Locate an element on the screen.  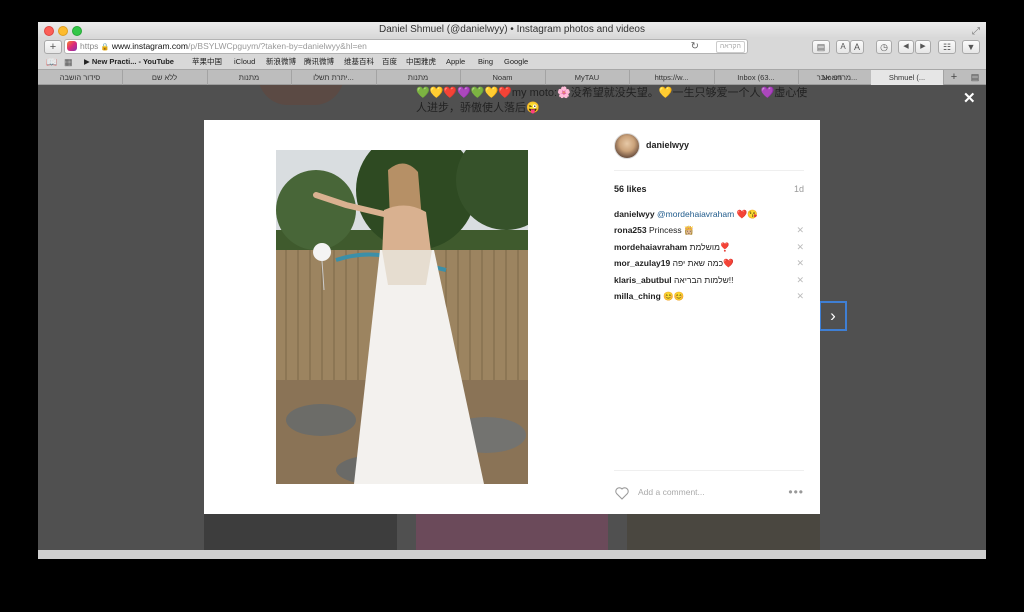
comment-item: mor_azulay19 כמה שאת יפה❤️ ✕ is located at coordinates (709, 263).